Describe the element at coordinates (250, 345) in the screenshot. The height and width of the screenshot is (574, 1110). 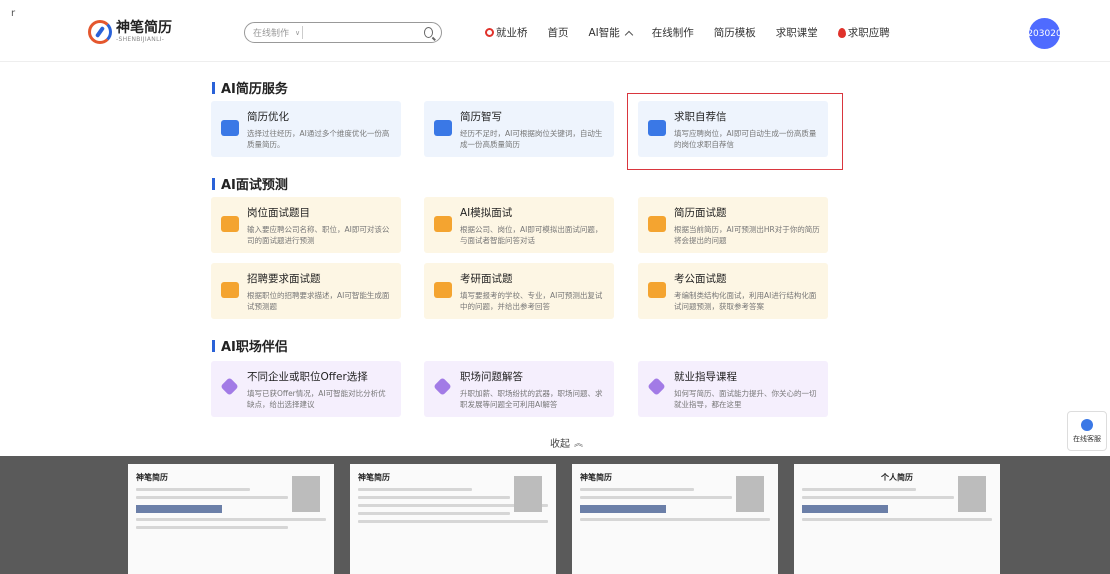
I see `section-title-career-partner: AI职场伴侣` at that location.